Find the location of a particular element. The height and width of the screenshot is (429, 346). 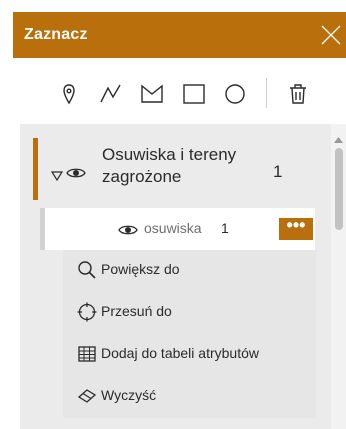

layer-accent-bar is located at coordinates (35, 169).